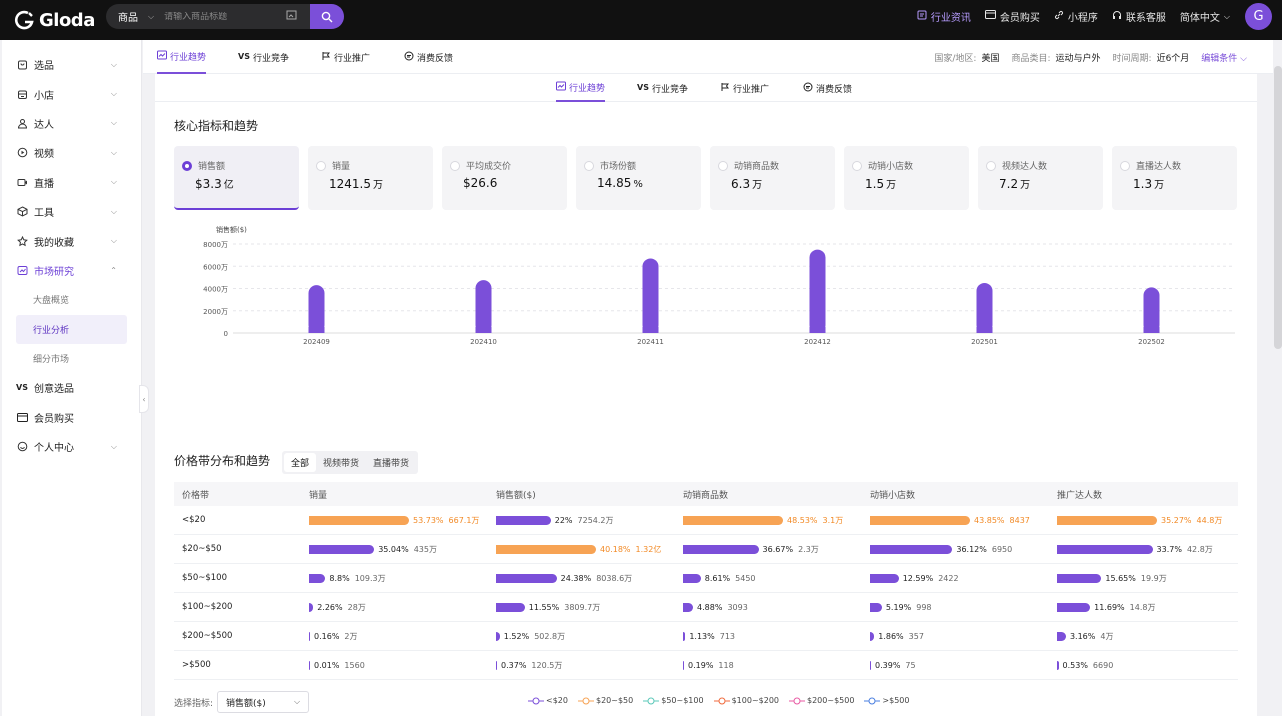 This screenshot has width=1282, height=716. I want to click on legend-item-0: <$20, so click(548, 700).